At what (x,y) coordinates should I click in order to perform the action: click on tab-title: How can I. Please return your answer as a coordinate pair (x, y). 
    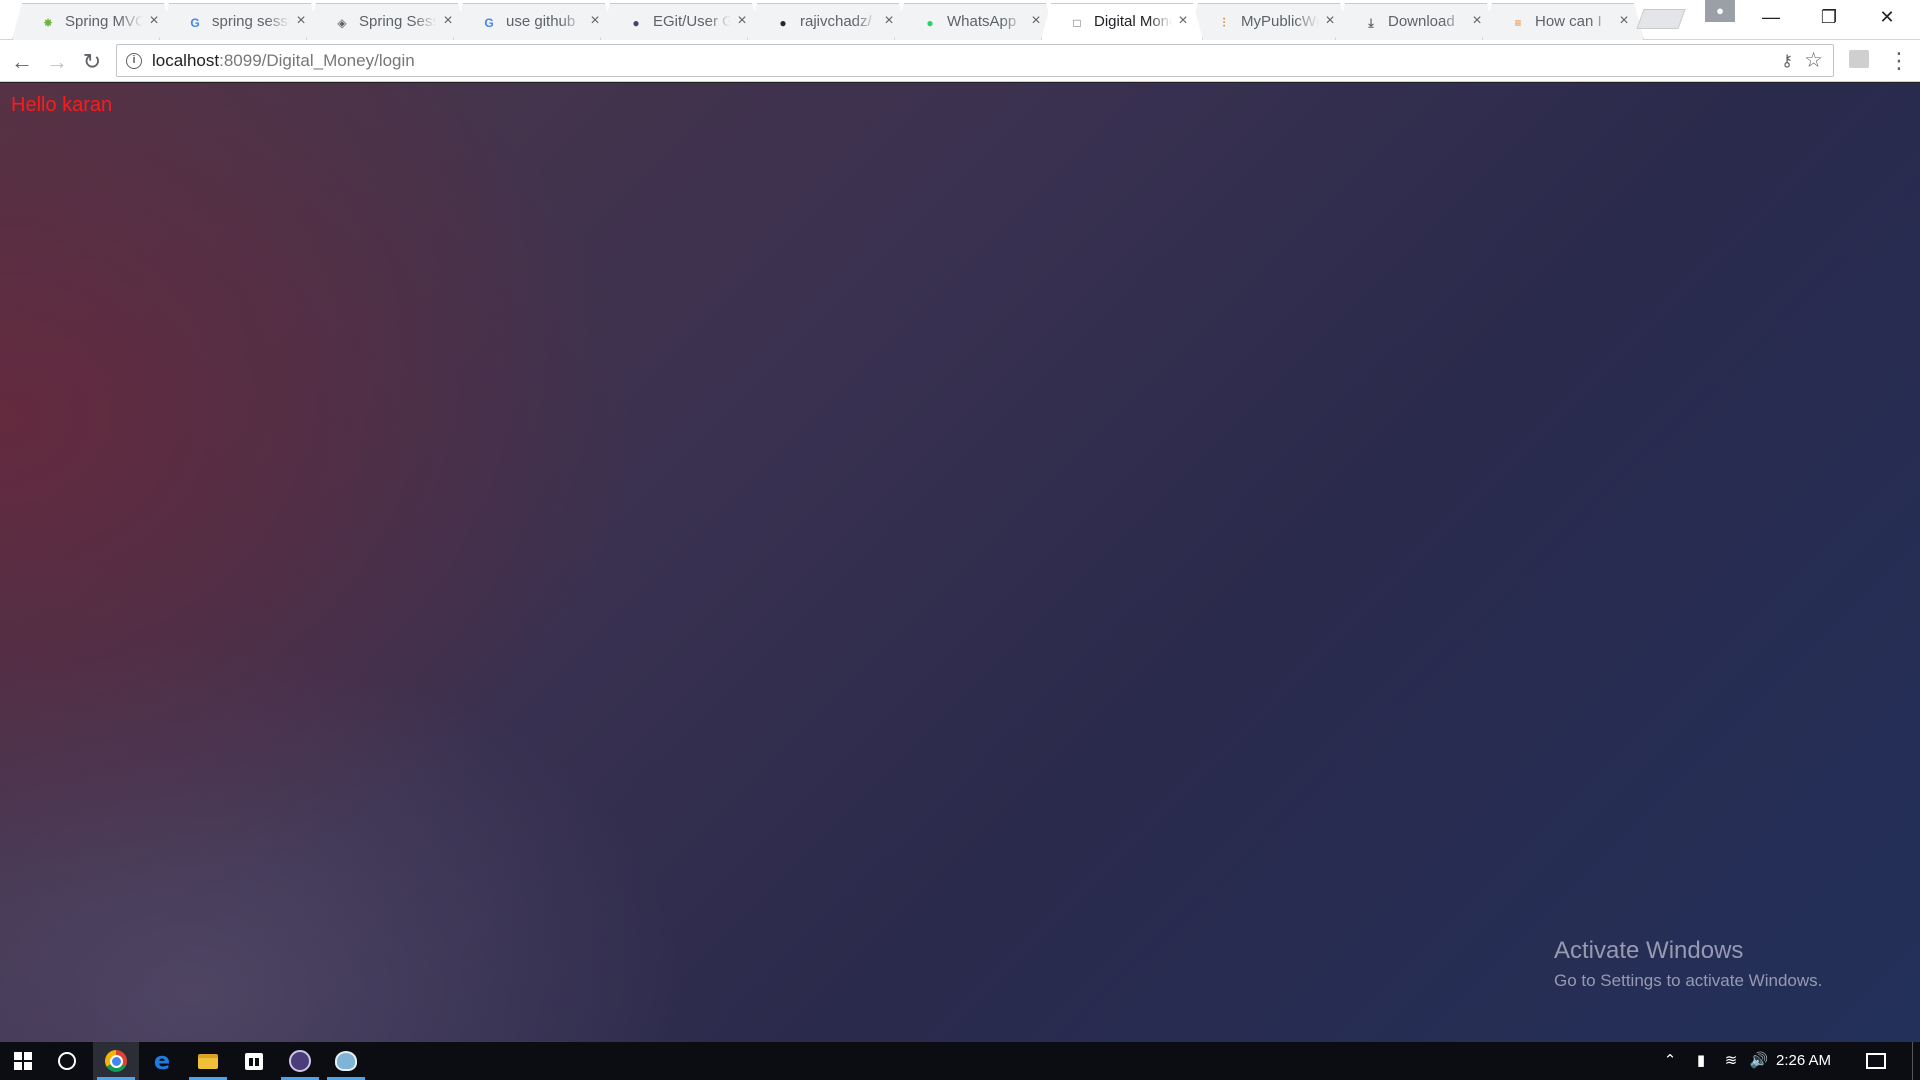
    Looking at the image, I should click on (1568, 21).